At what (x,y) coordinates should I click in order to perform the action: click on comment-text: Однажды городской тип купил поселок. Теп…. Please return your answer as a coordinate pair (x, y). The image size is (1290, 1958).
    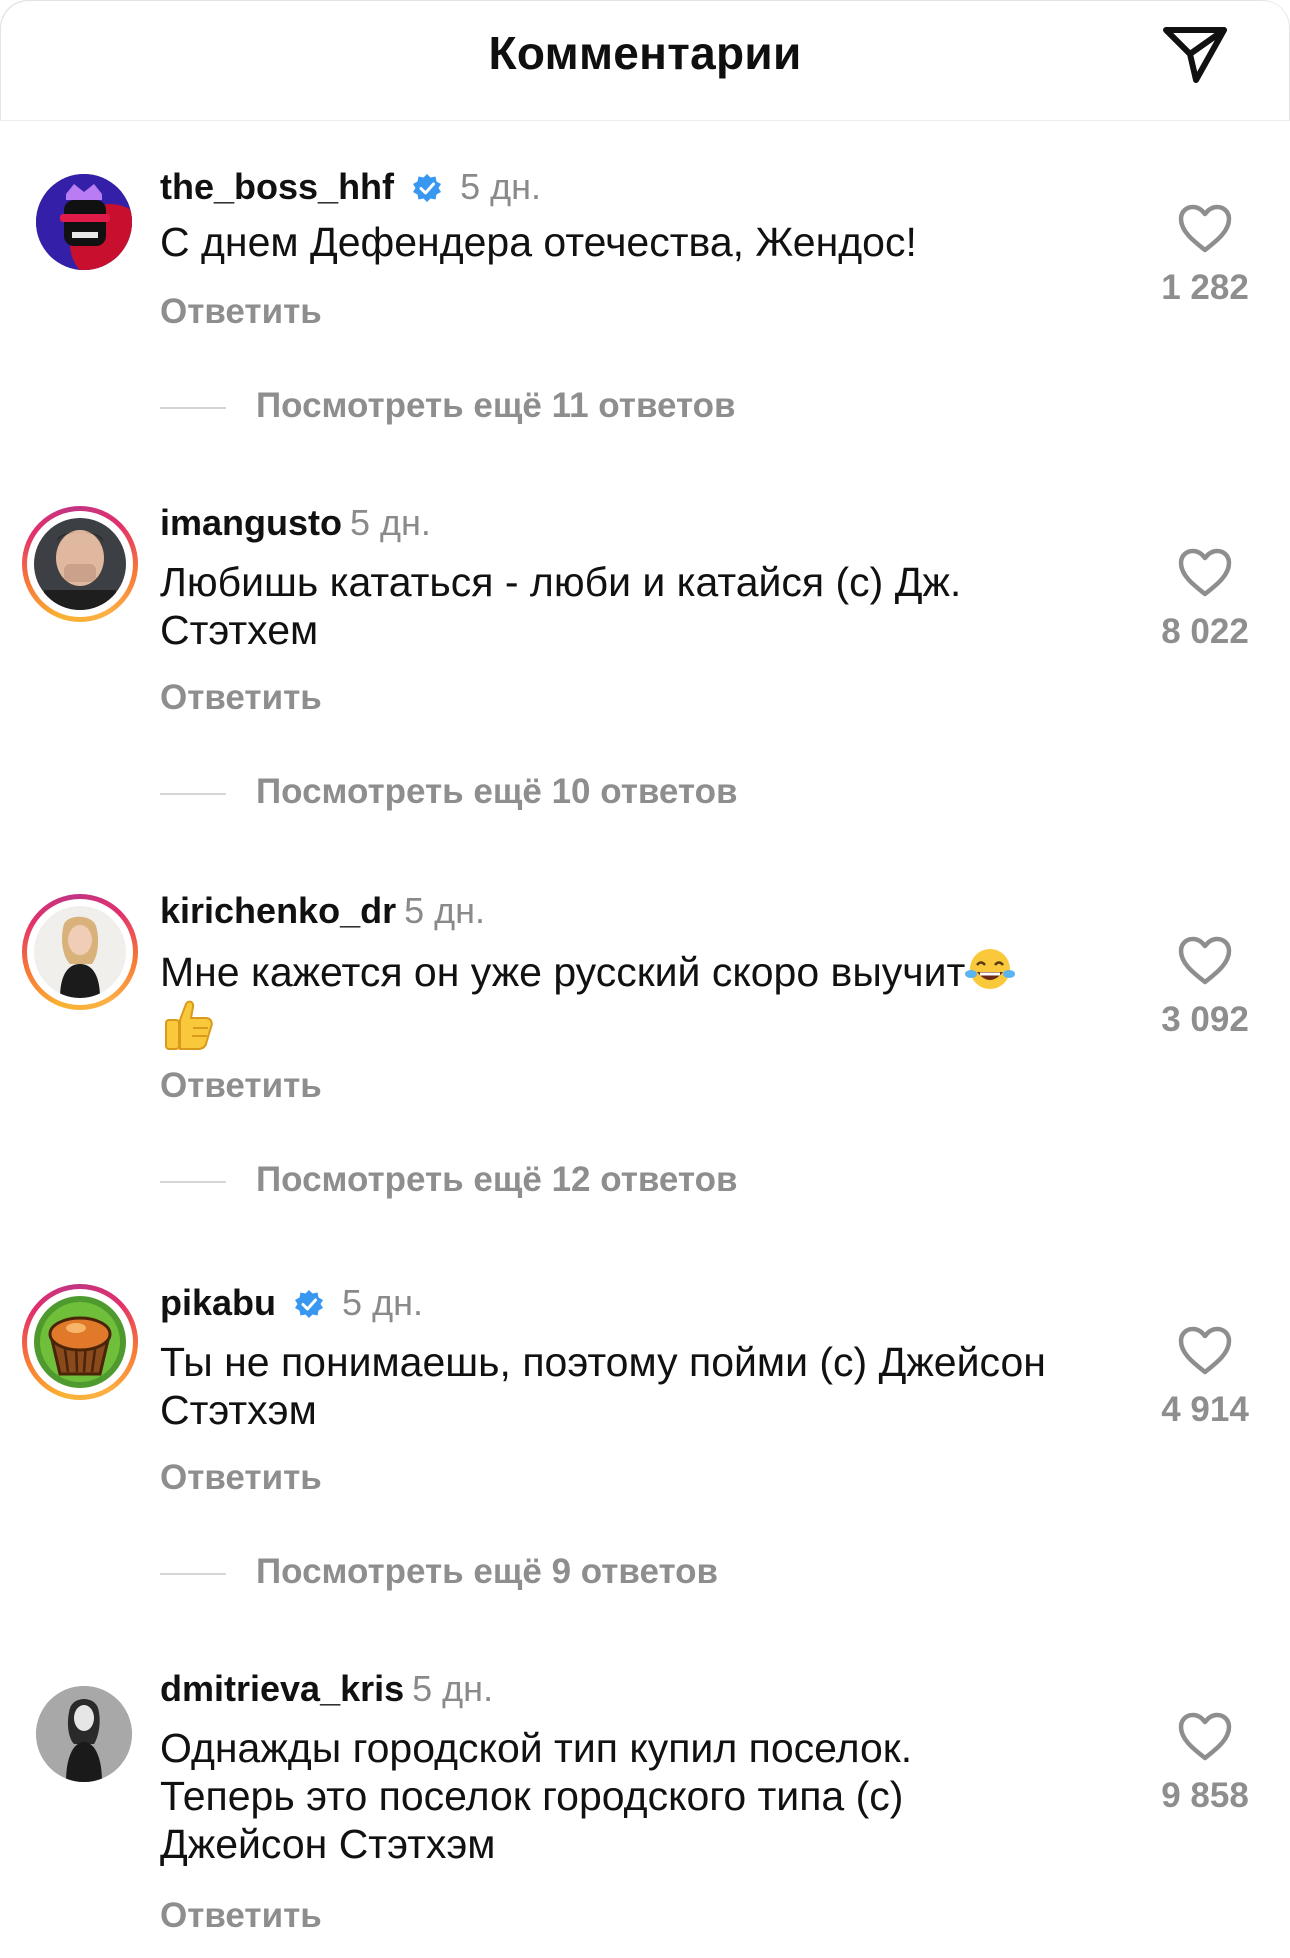
    Looking at the image, I should click on (536, 1796).